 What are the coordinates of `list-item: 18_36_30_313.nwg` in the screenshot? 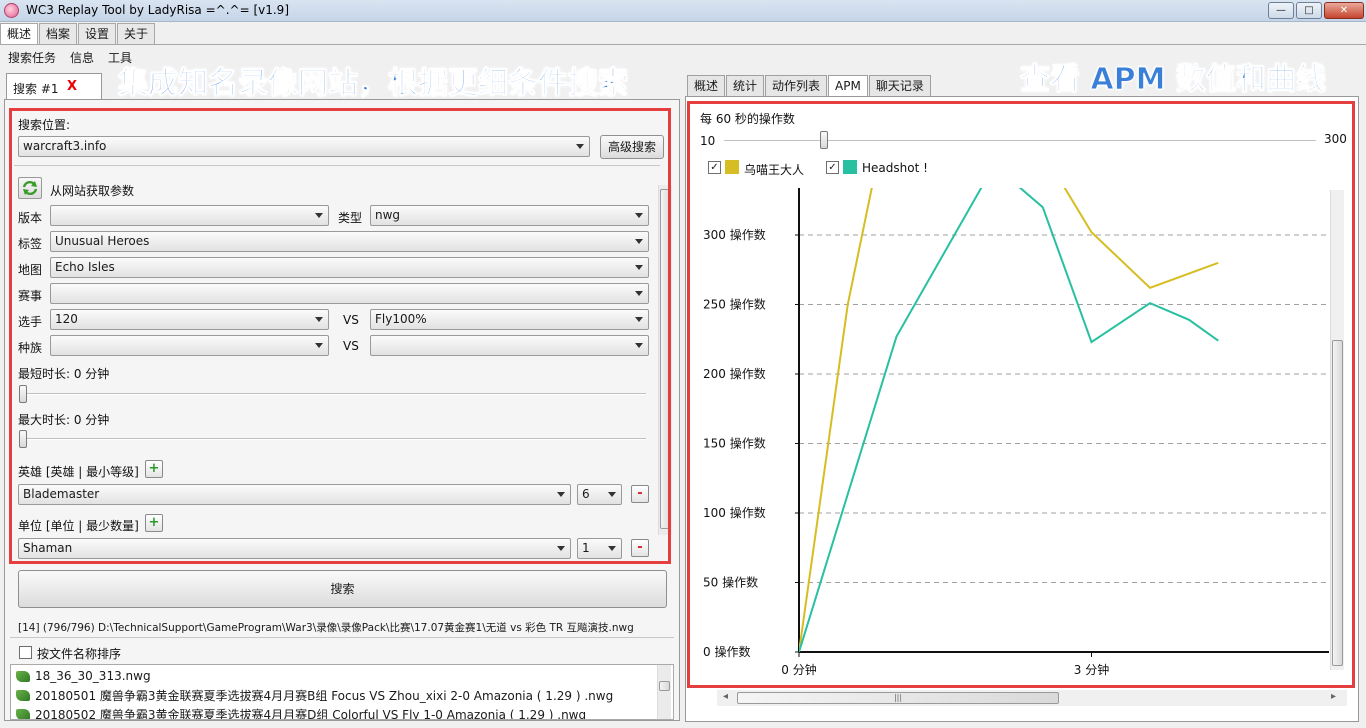 It's located at (83, 676).